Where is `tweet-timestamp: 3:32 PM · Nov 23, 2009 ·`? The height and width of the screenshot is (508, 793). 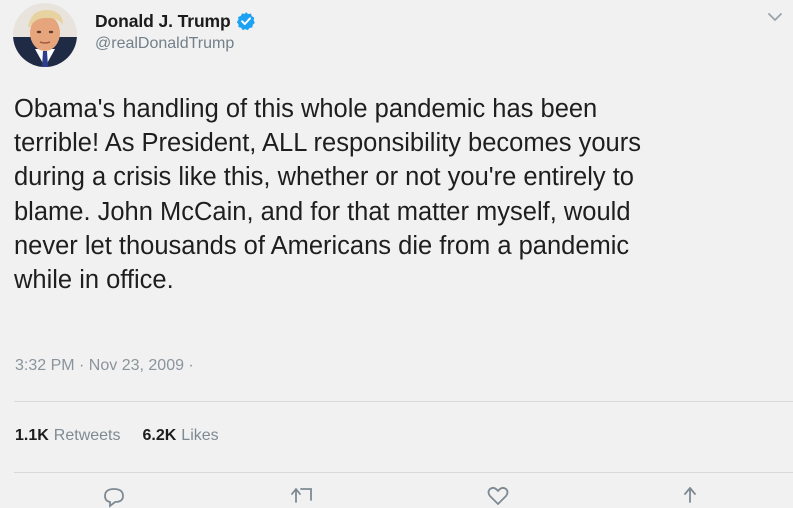
tweet-timestamp: 3:32 PM · Nov 23, 2009 · is located at coordinates (104, 366).